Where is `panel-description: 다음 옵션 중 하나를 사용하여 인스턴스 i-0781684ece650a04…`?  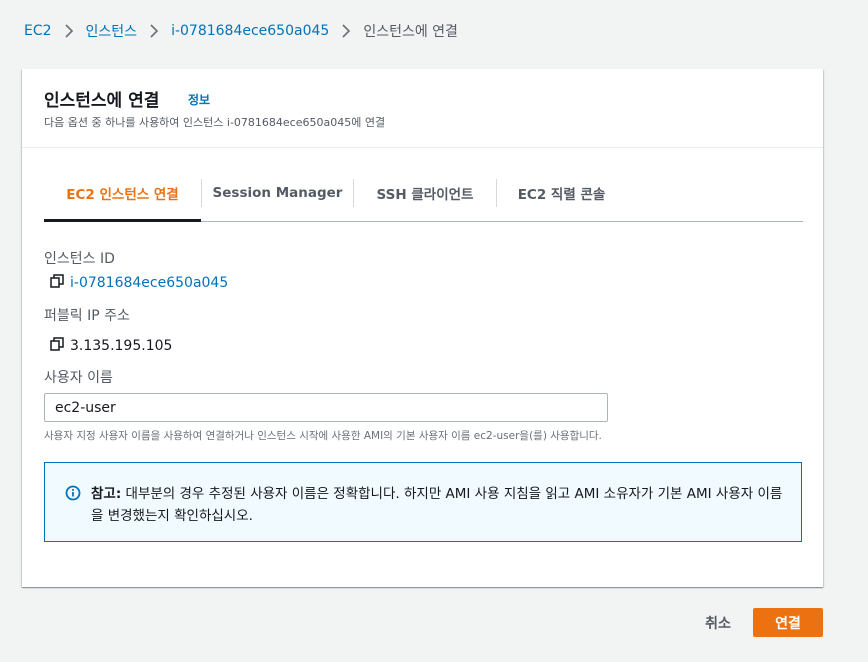 panel-description: 다음 옵션 중 하나를 사용하여 인스턴스 i-0781684ece650a04… is located at coordinates (215, 122).